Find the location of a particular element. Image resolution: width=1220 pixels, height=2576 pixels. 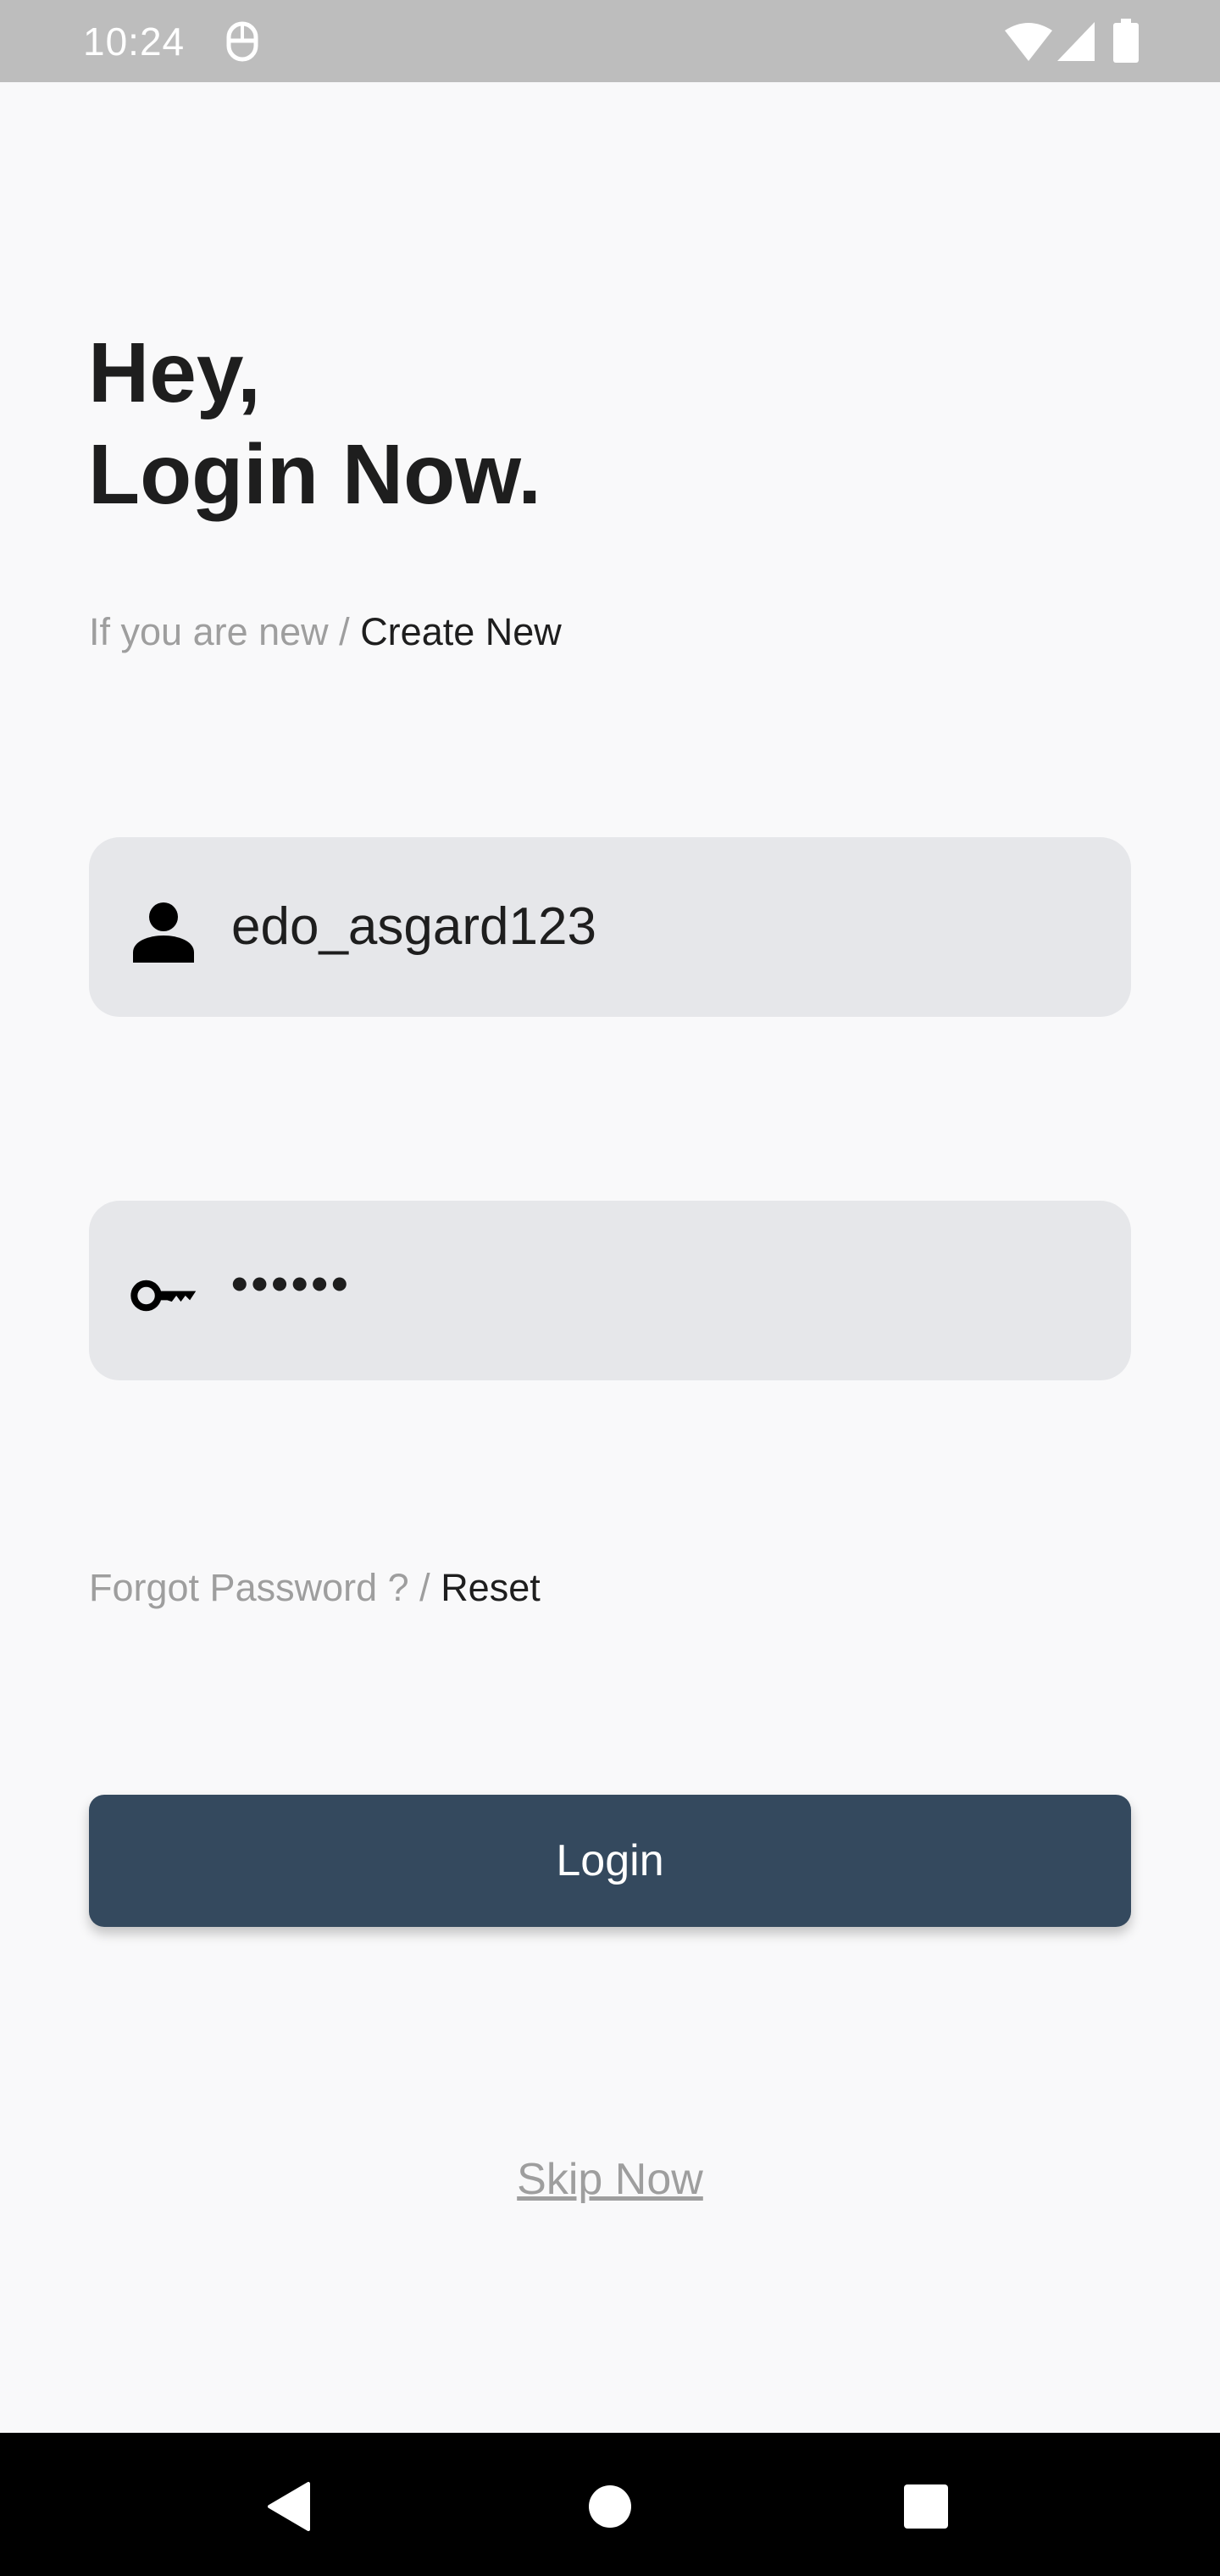

signup-prompt: If you are new / Create New is located at coordinates (325, 632).